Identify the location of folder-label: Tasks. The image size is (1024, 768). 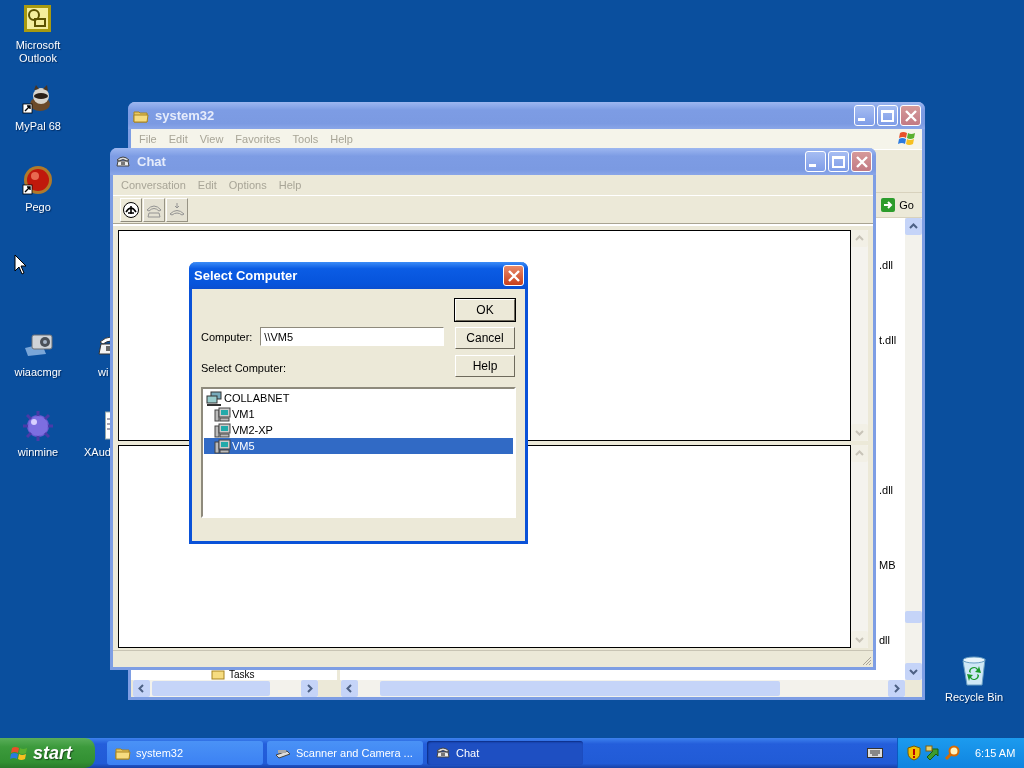
(242, 675).